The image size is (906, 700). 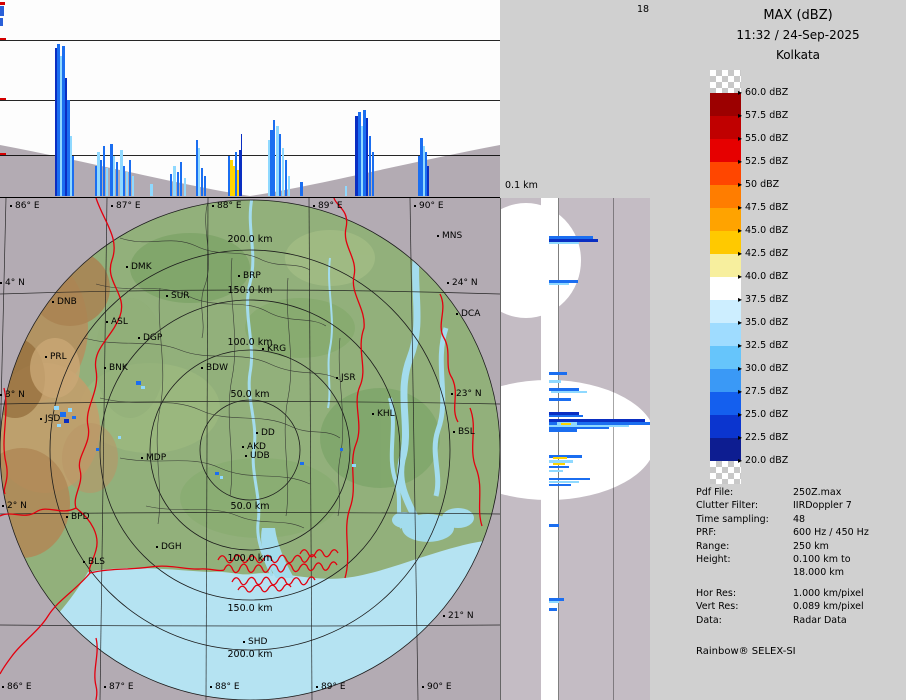 What do you see at coordinates (798, 532) in the screenshot?
I see `metadata-row: PRF: 600 Hz / 450 Hz` at bounding box center [798, 532].